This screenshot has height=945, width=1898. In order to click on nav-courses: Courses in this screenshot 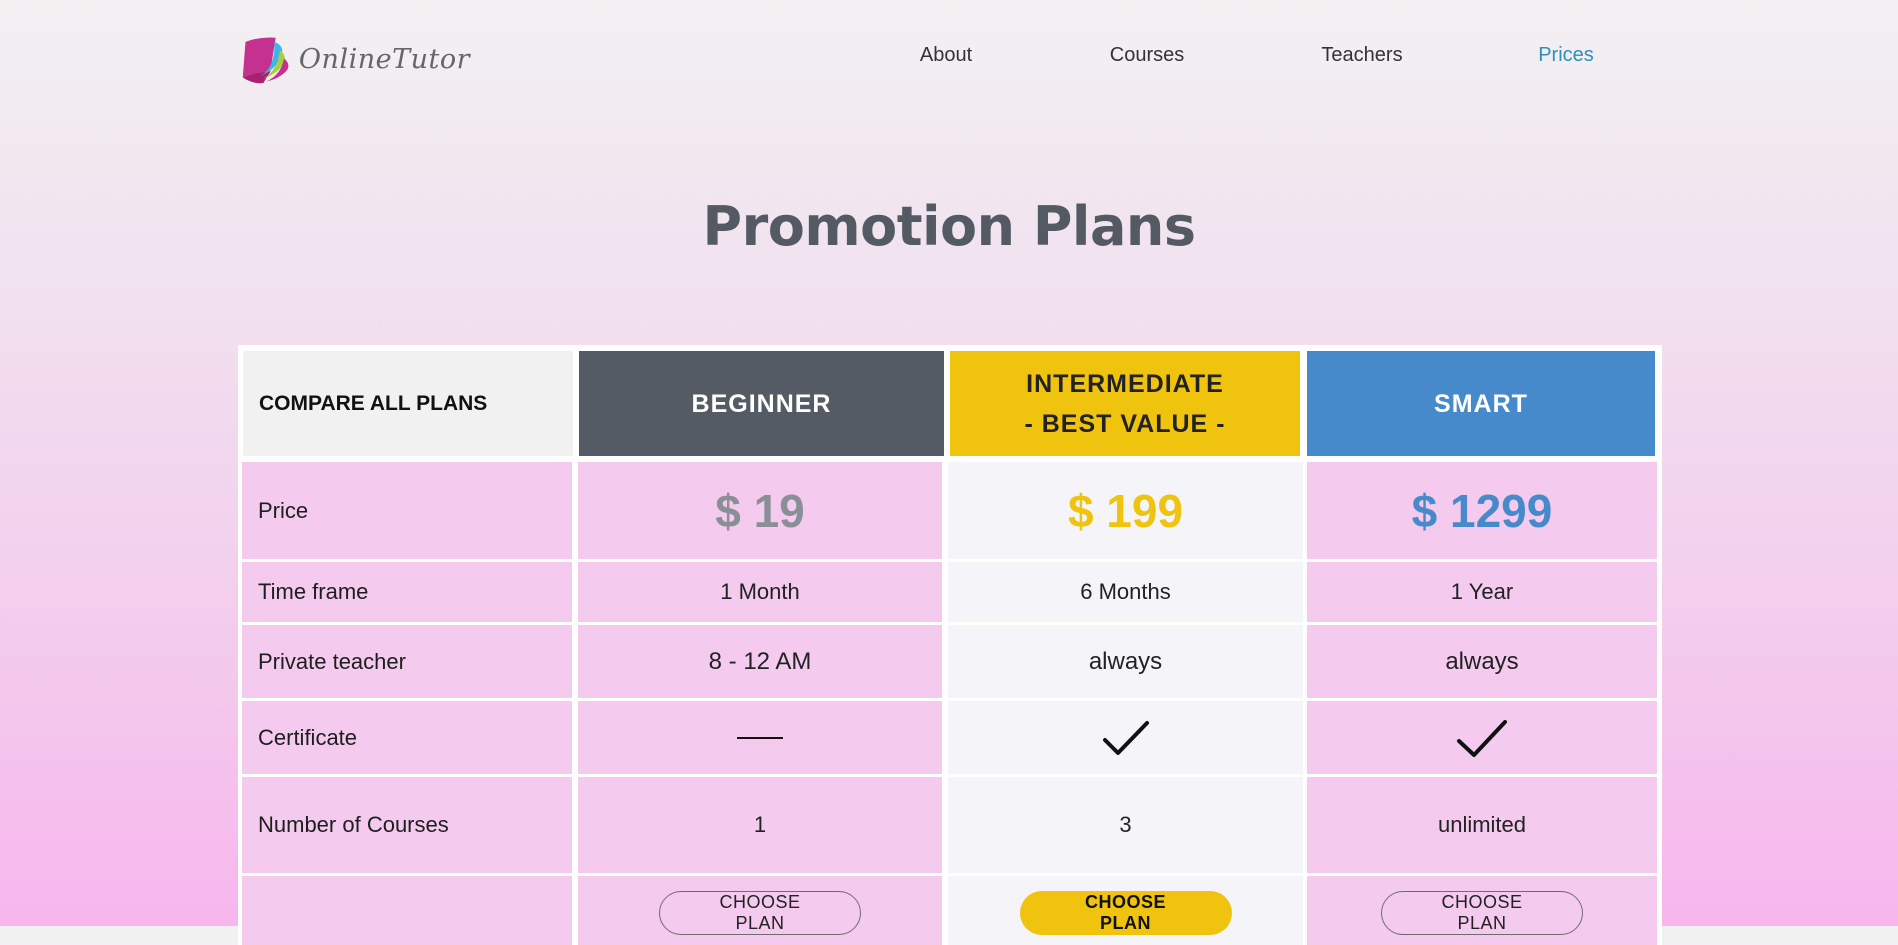, I will do `click(1147, 55)`.